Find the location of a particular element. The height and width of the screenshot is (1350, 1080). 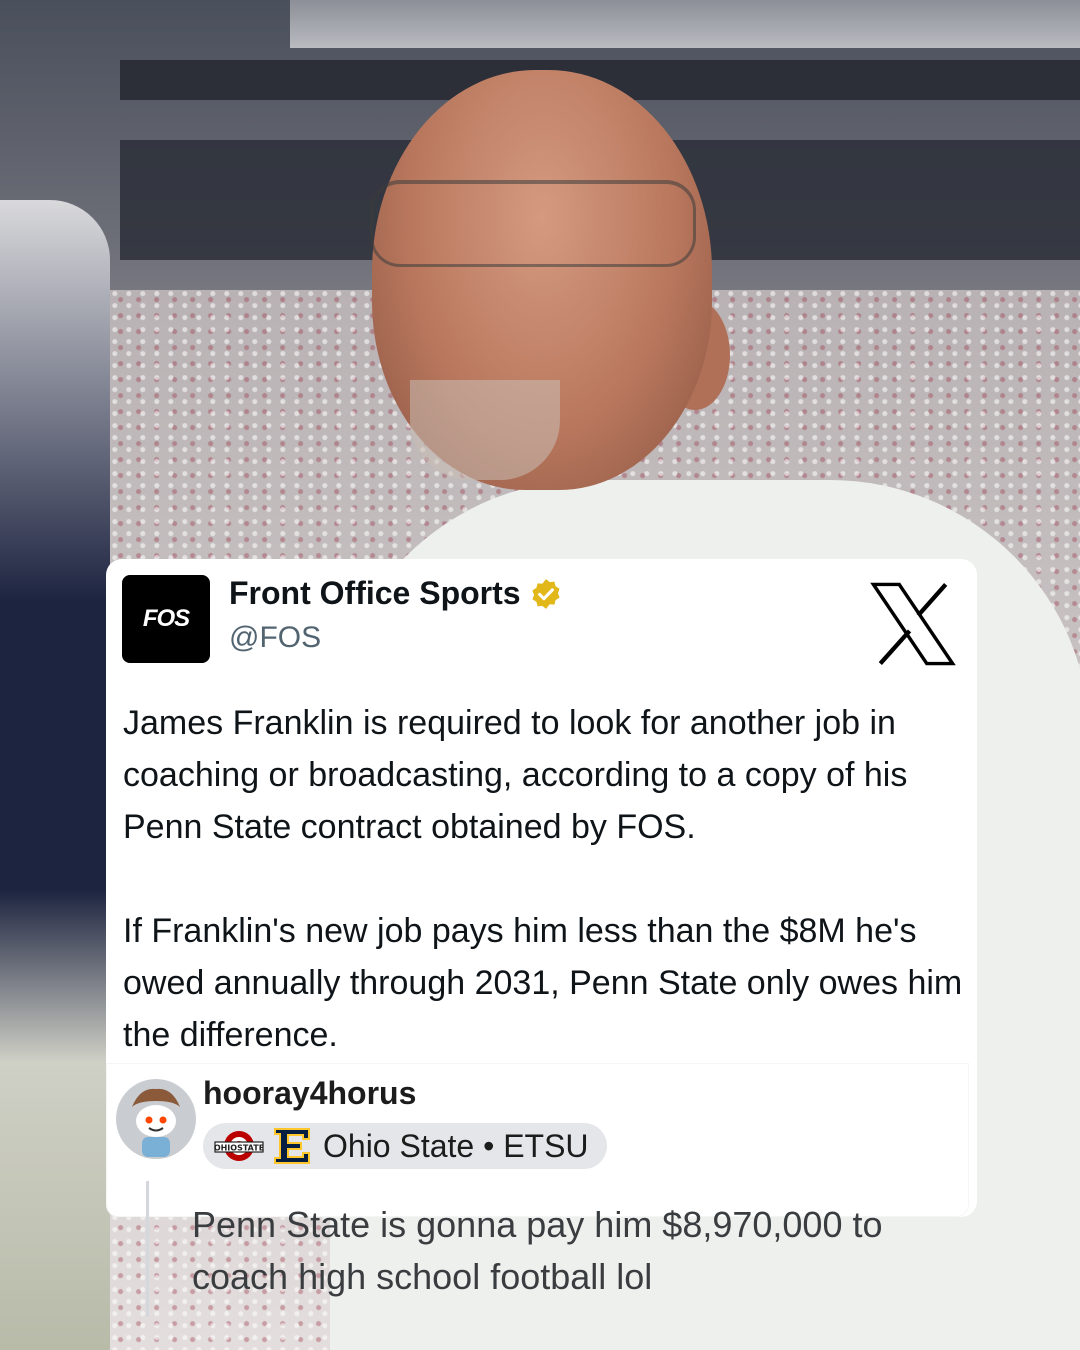

coach-glasses is located at coordinates (533, 223).